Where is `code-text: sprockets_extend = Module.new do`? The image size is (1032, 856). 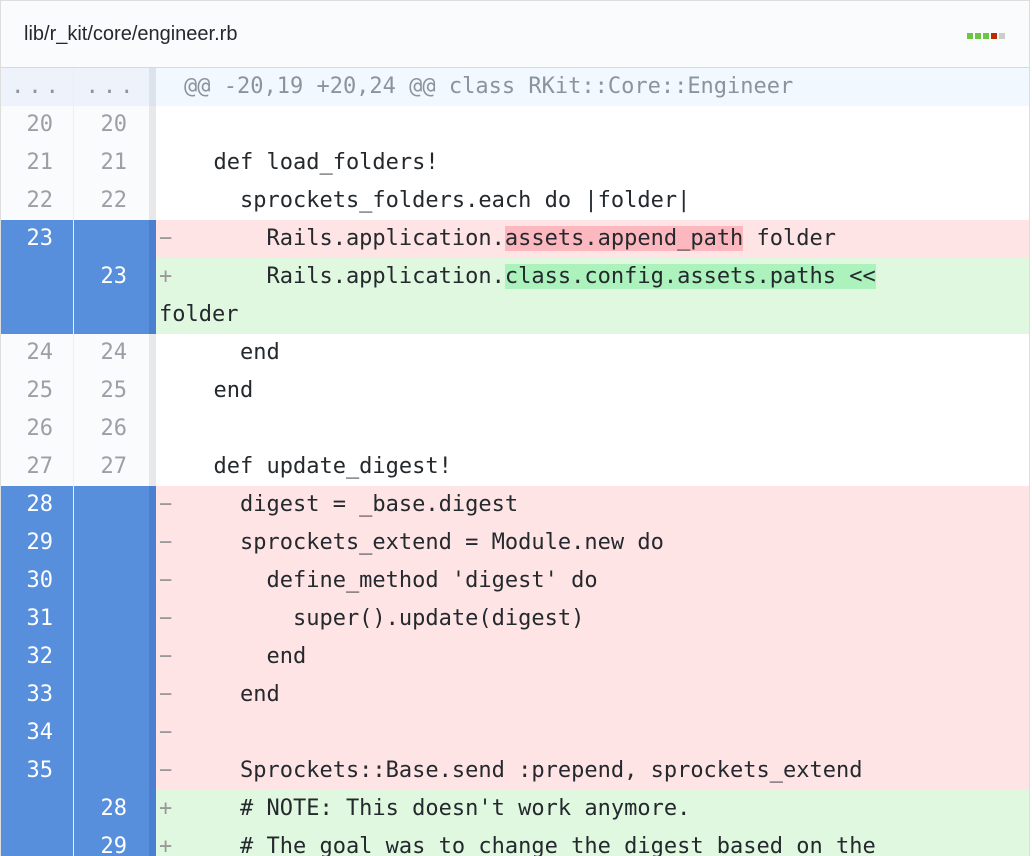
code-text: sprockets_extend = Module.new do is located at coordinates (425, 542).